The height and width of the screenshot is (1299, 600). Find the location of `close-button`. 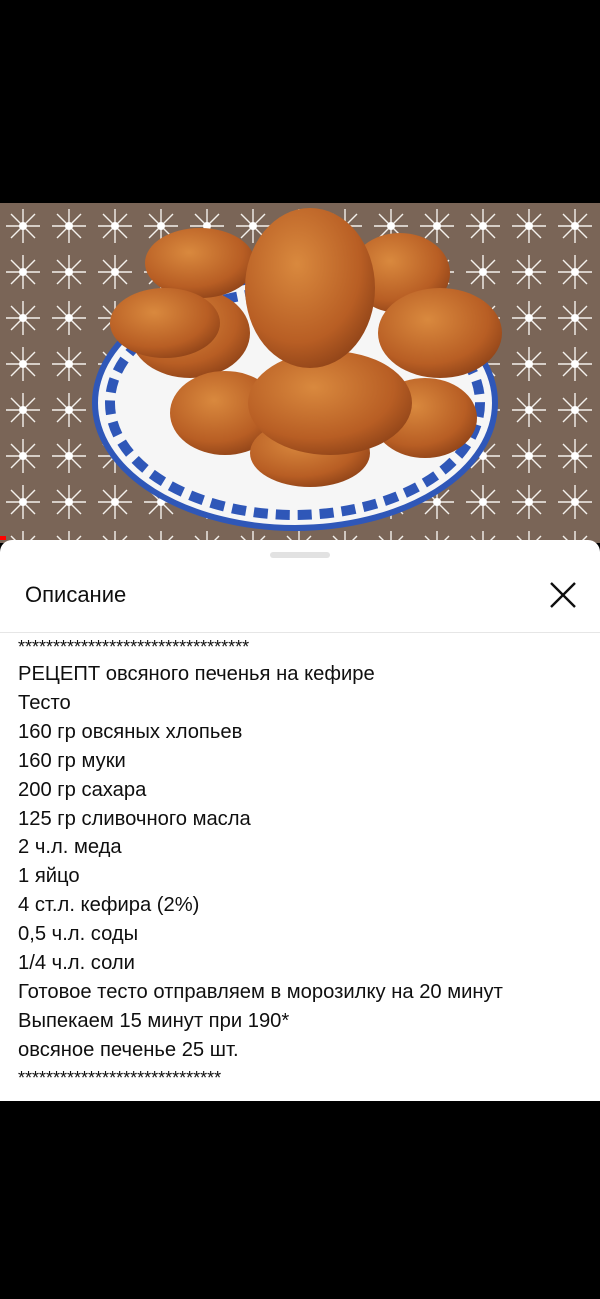

close-button is located at coordinates (563, 595).